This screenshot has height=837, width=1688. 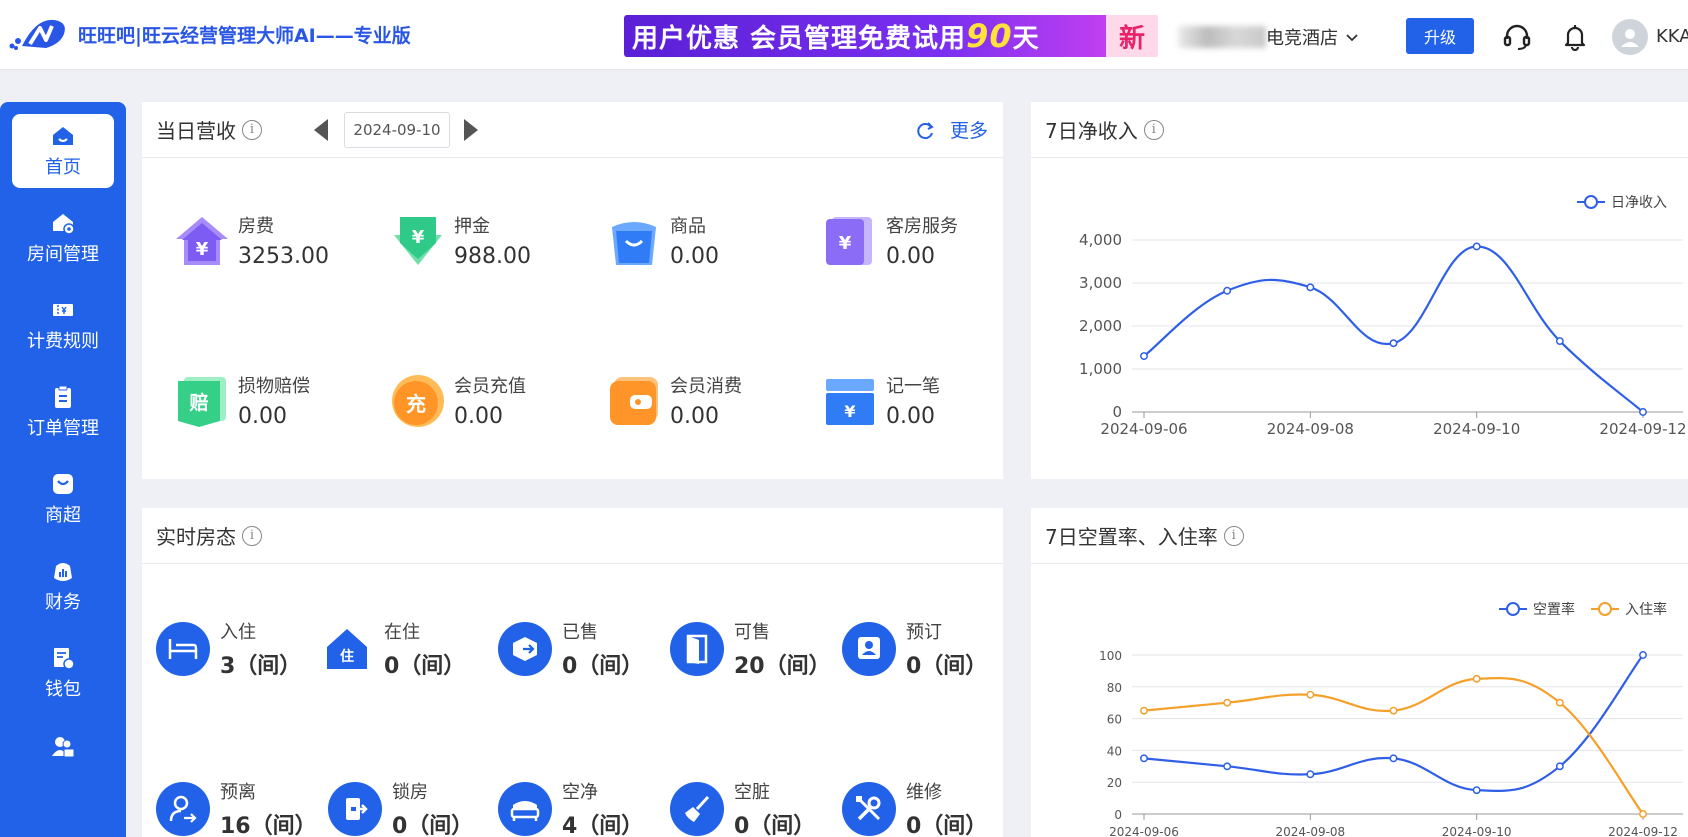 I want to click on sidebar-item-home: 首页, so click(x=63, y=151).